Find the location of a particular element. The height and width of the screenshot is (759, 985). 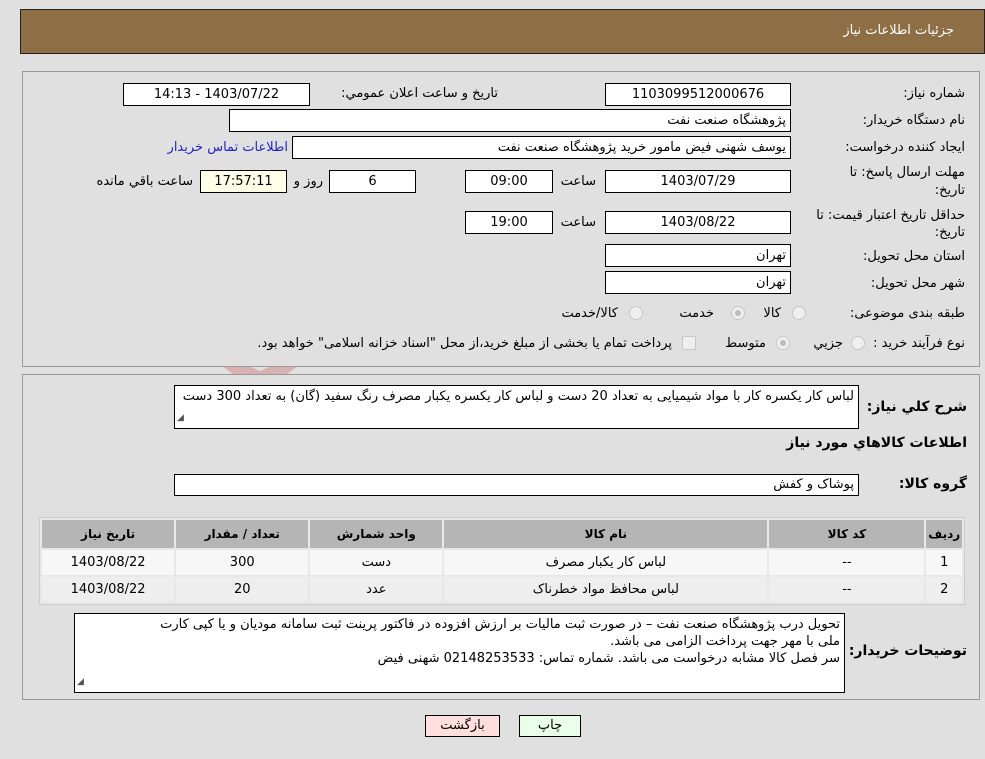

buyer-contact-link: اطلاعات تماس خریدار is located at coordinates (228, 147).